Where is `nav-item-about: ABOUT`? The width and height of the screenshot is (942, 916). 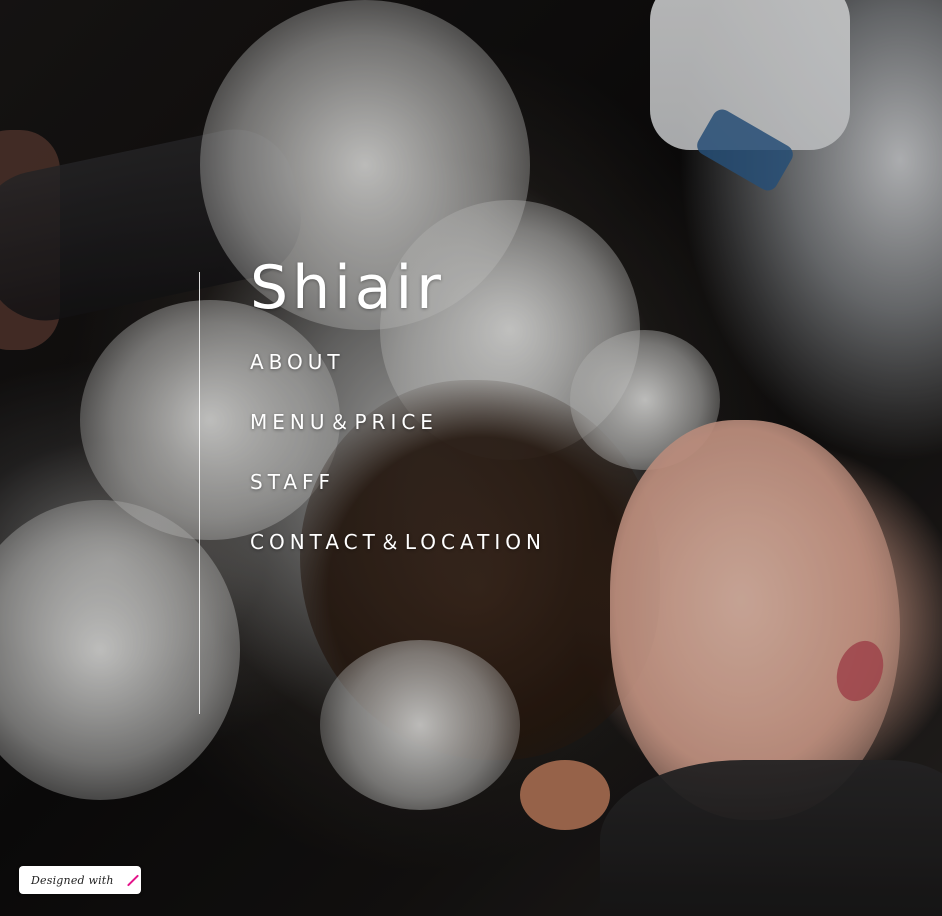
nav-item-about: ABOUT is located at coordinates (398, 380).